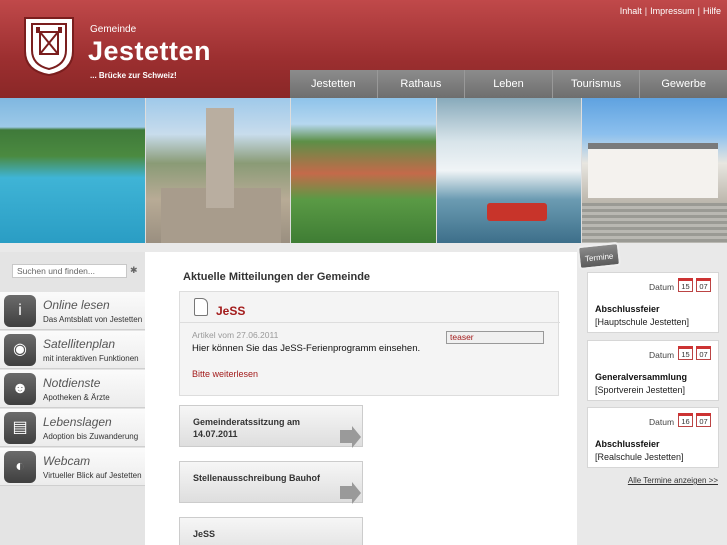  Describe the element at coordinates (93, 319) in the screenshot. I see `sidebar-item-subtitle: Das Amtsblatt von Jestetten` at that location.